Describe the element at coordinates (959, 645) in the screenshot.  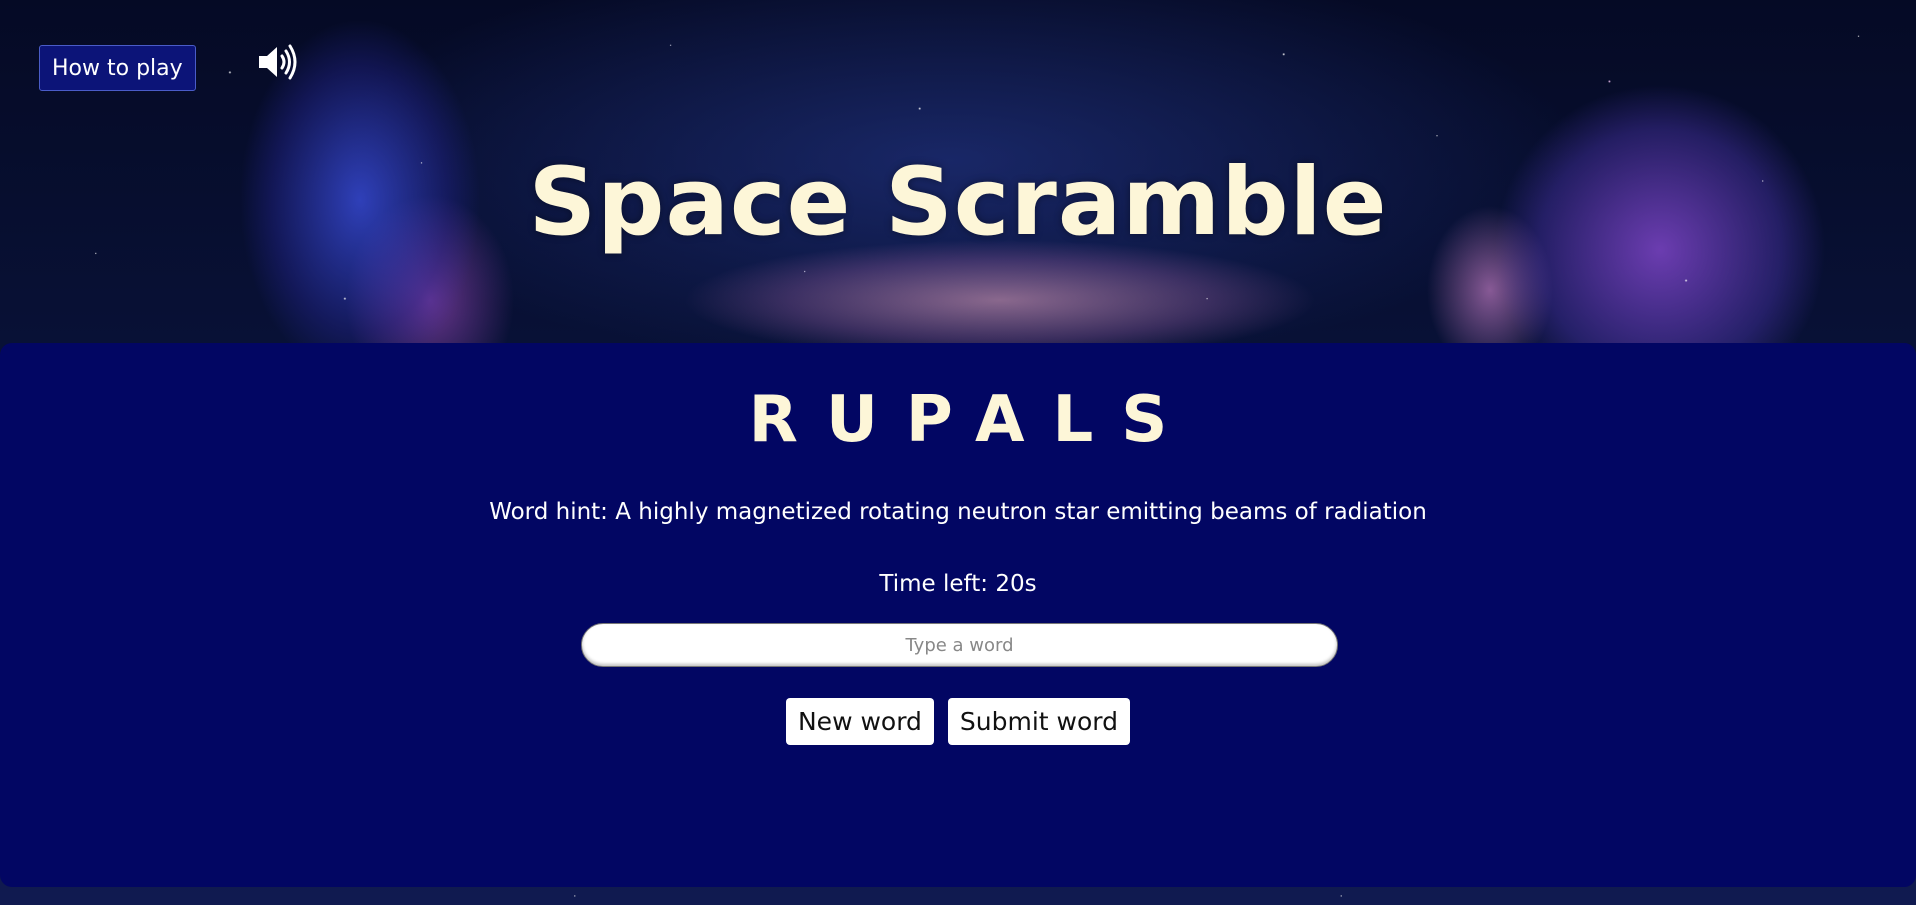
I see `word-input` at that location.